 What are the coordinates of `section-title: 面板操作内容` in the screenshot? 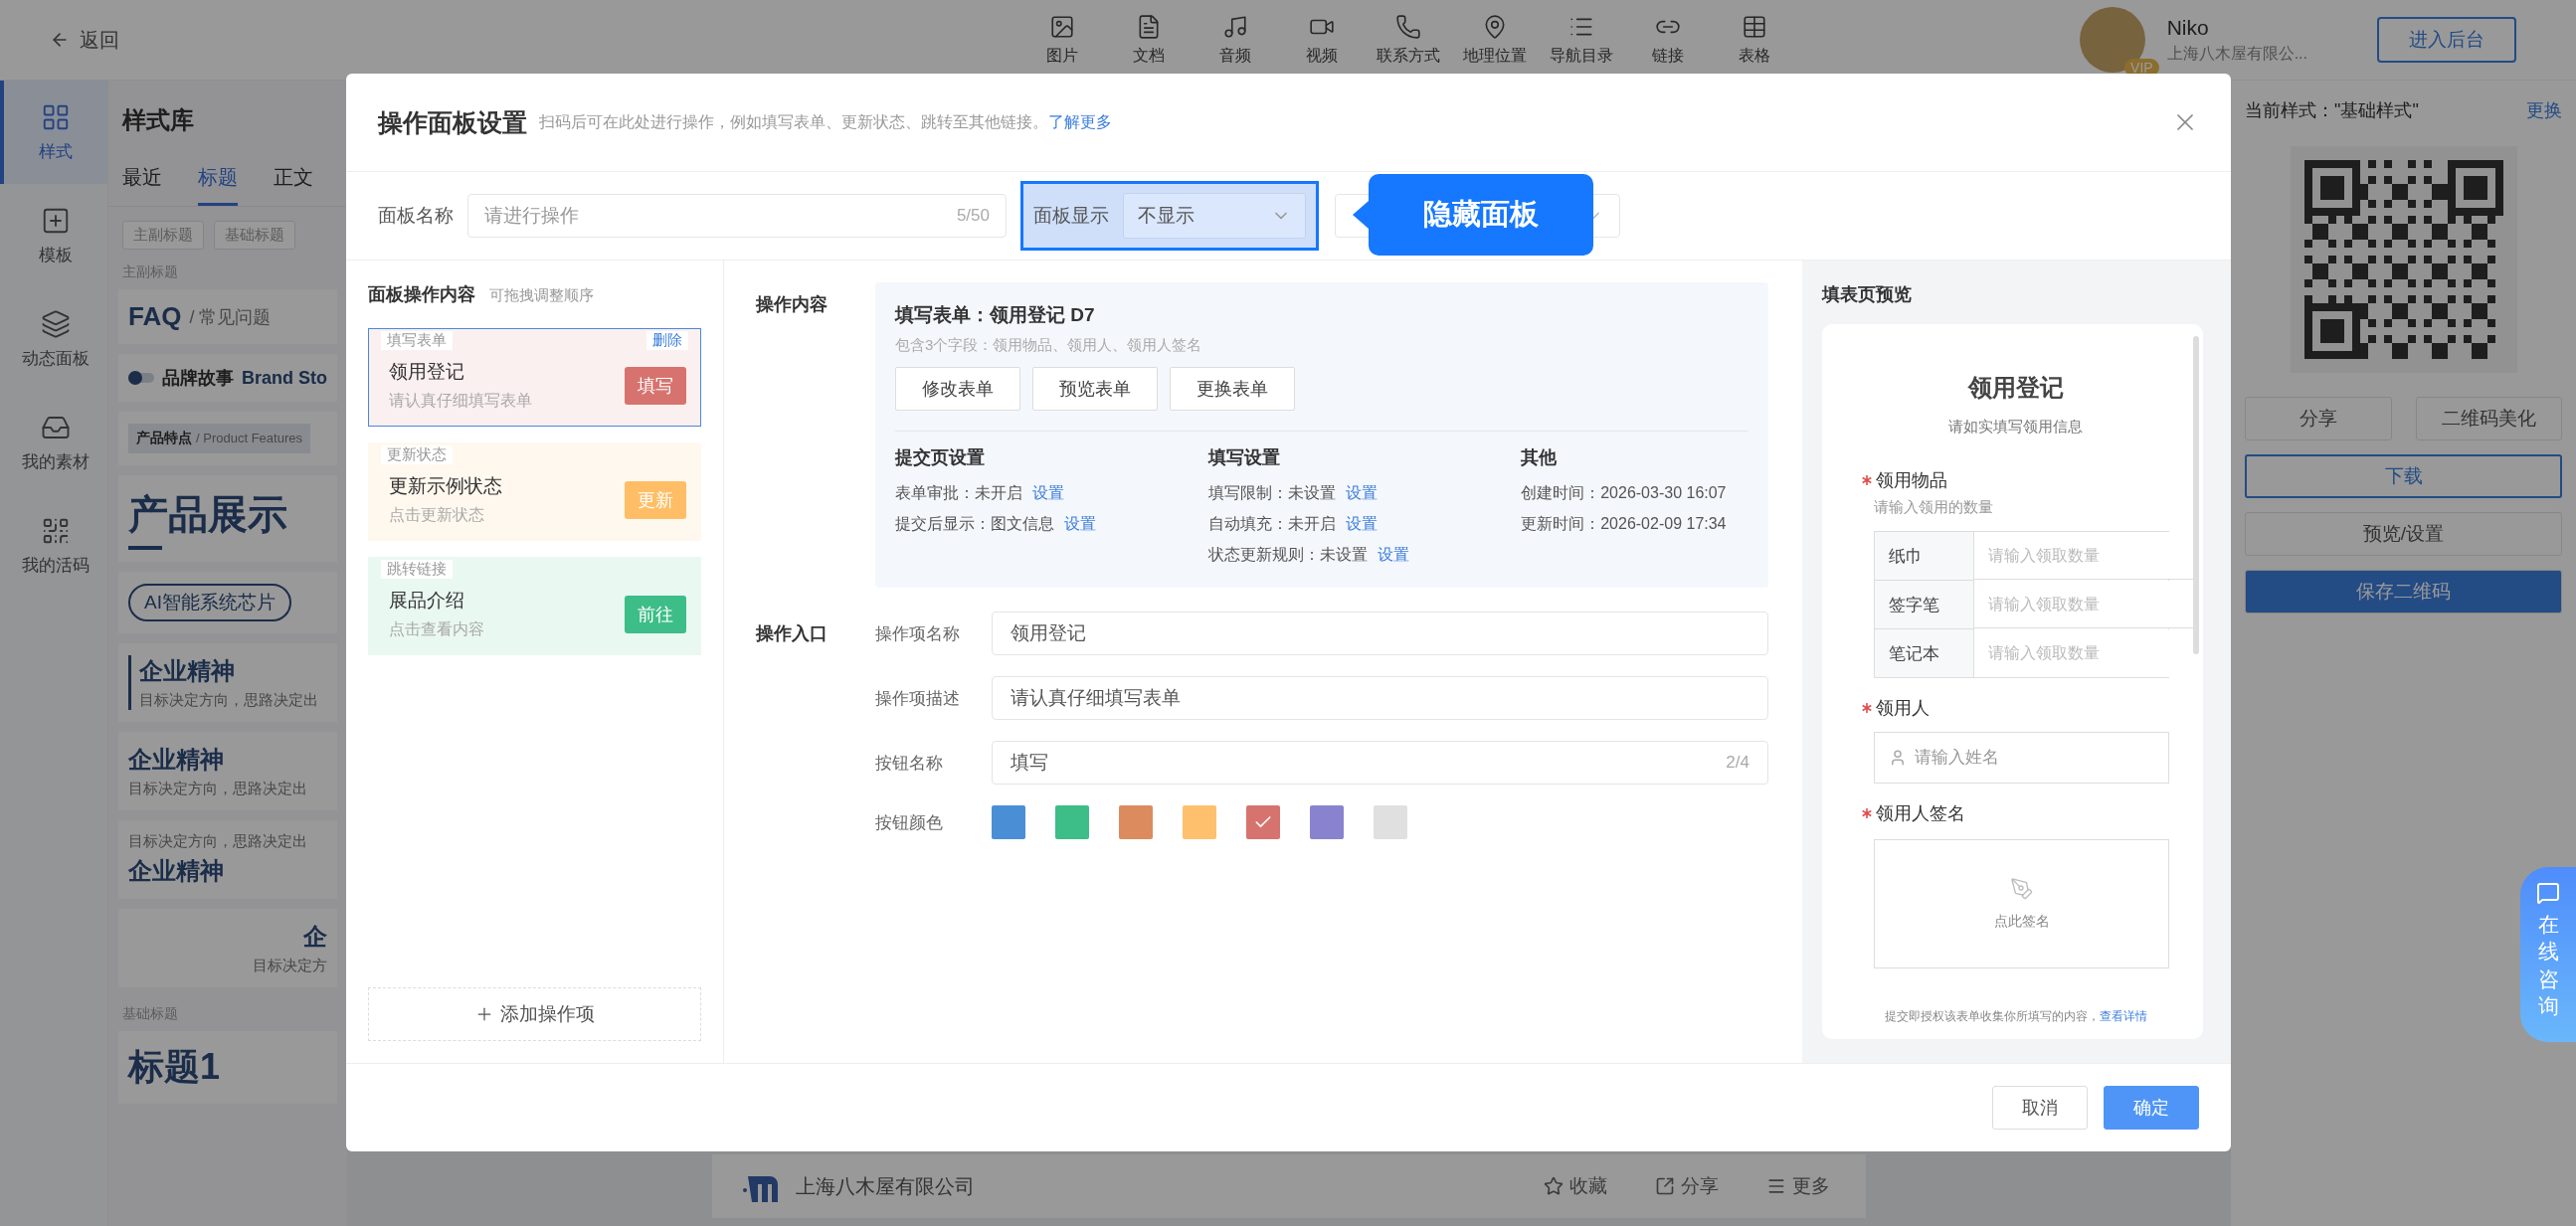 It's located at (421, 294).